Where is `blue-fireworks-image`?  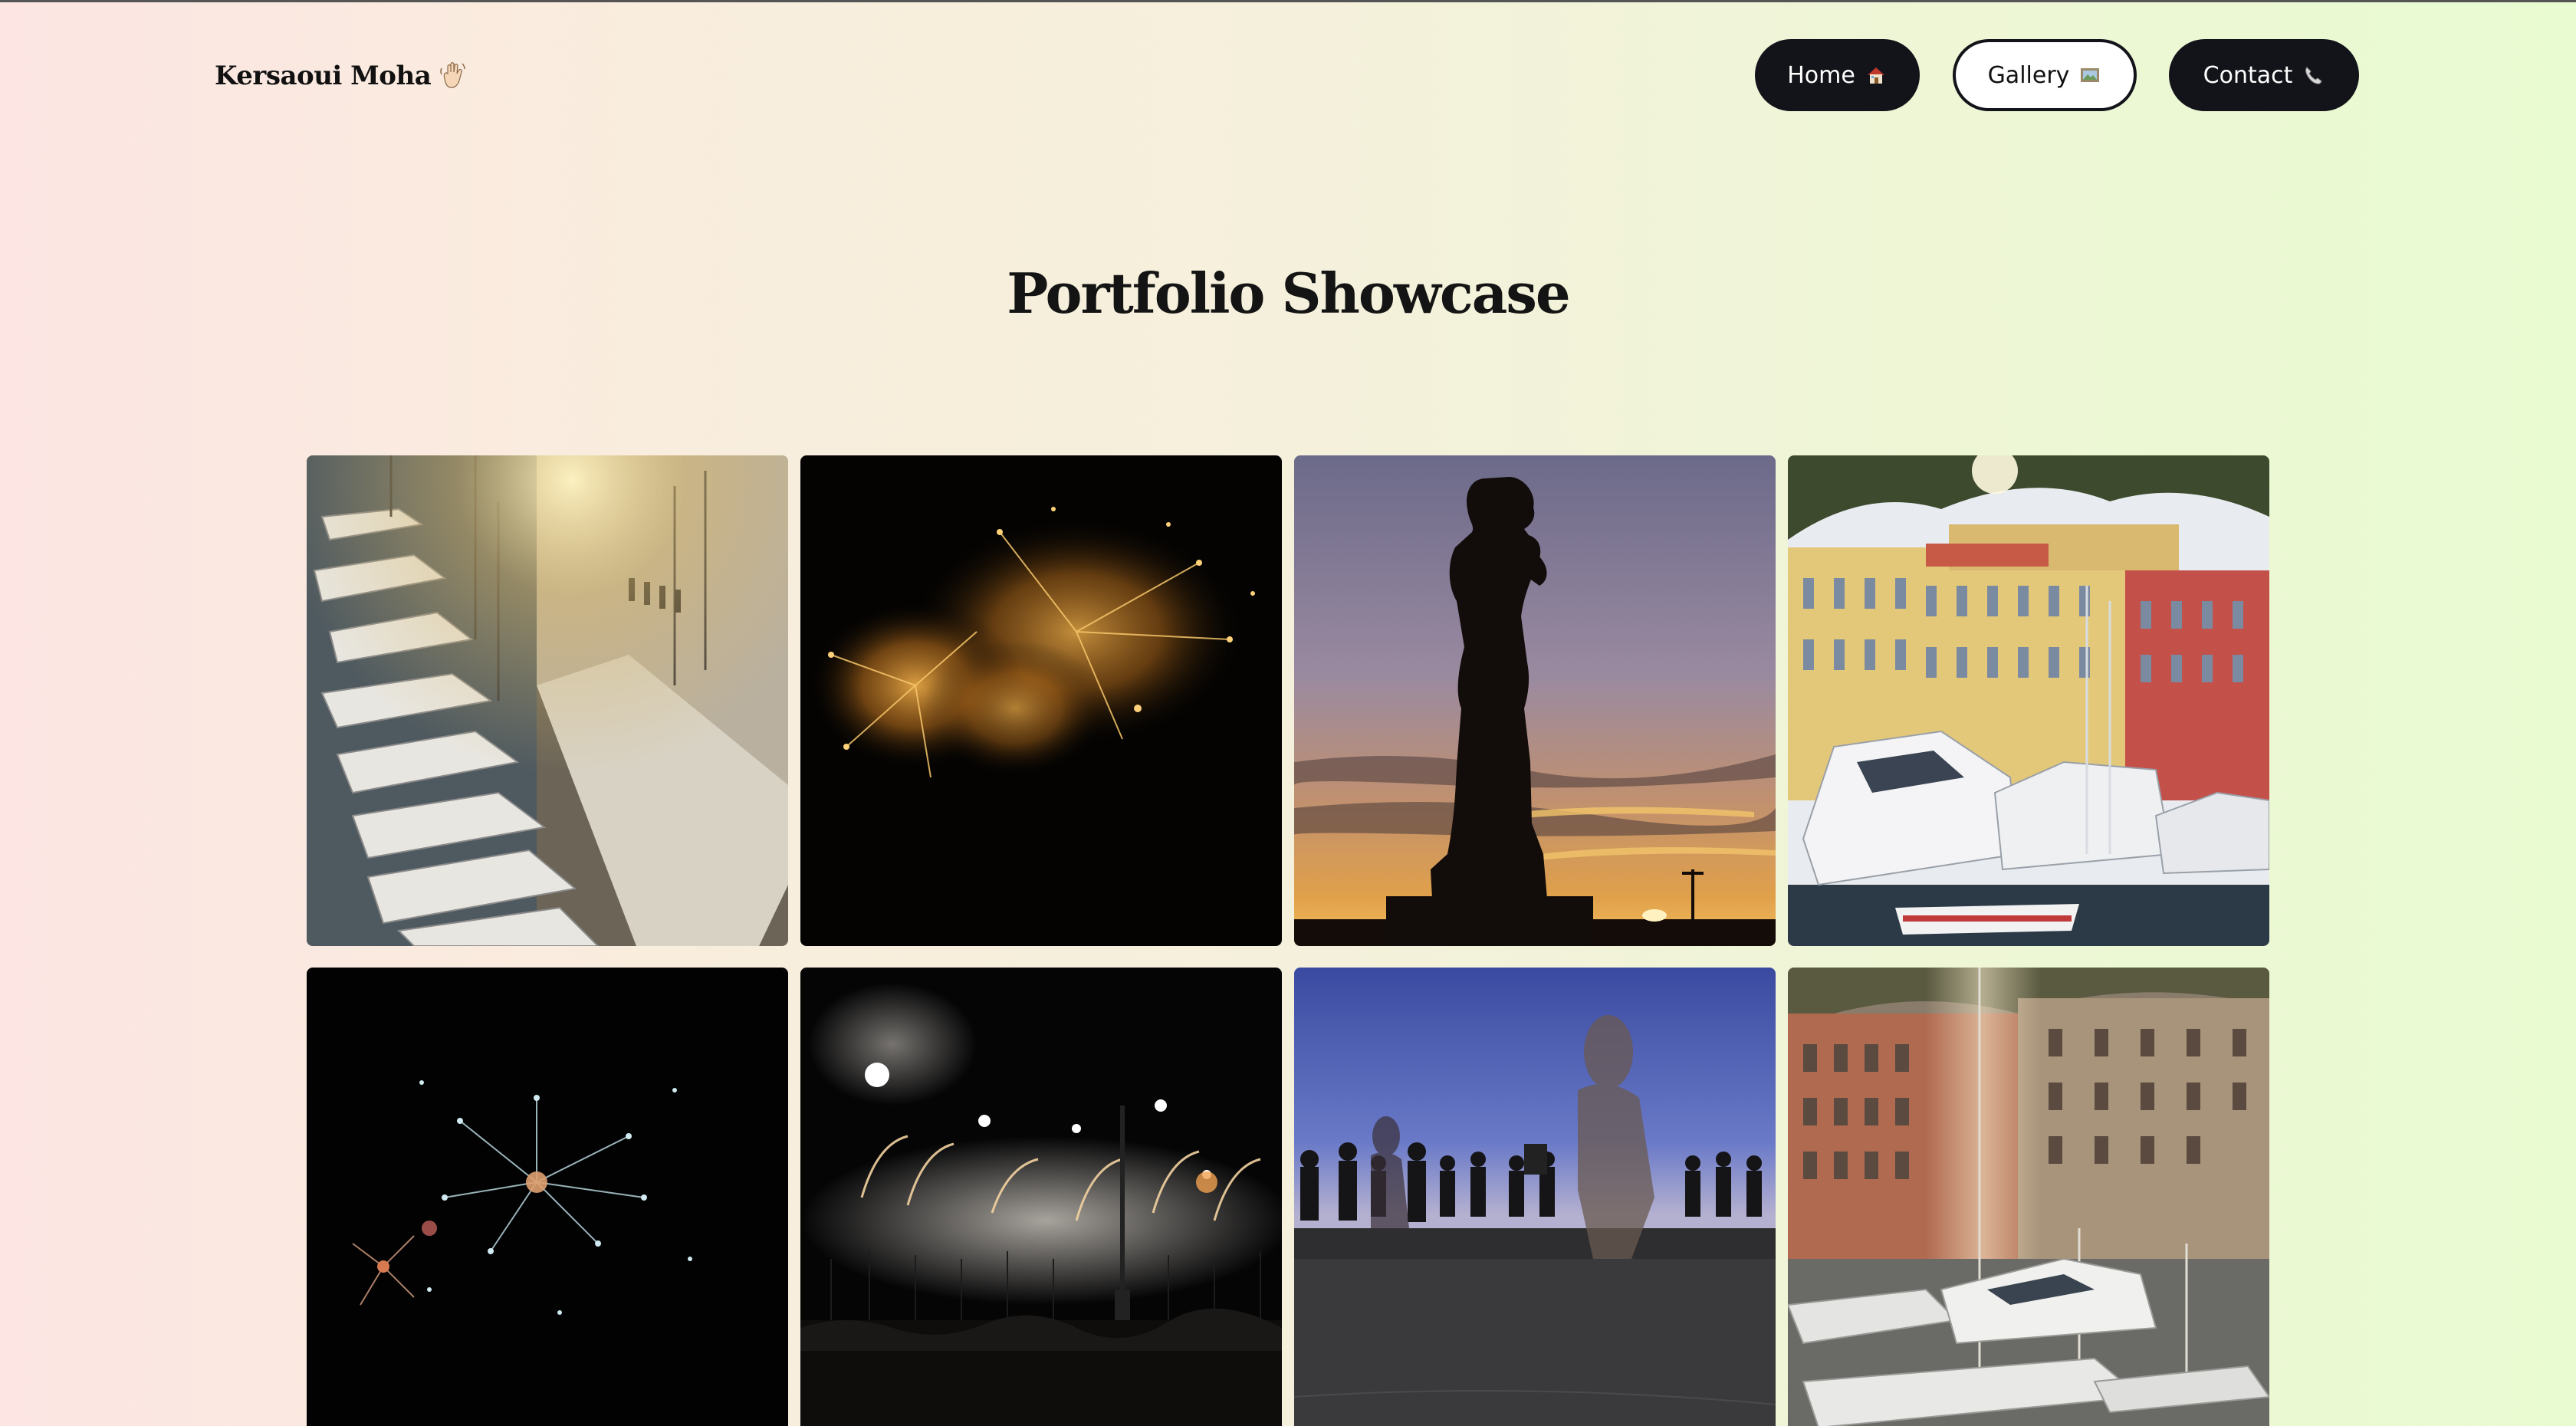 blue-fireworks-image is located at coordinates (548, 1197).